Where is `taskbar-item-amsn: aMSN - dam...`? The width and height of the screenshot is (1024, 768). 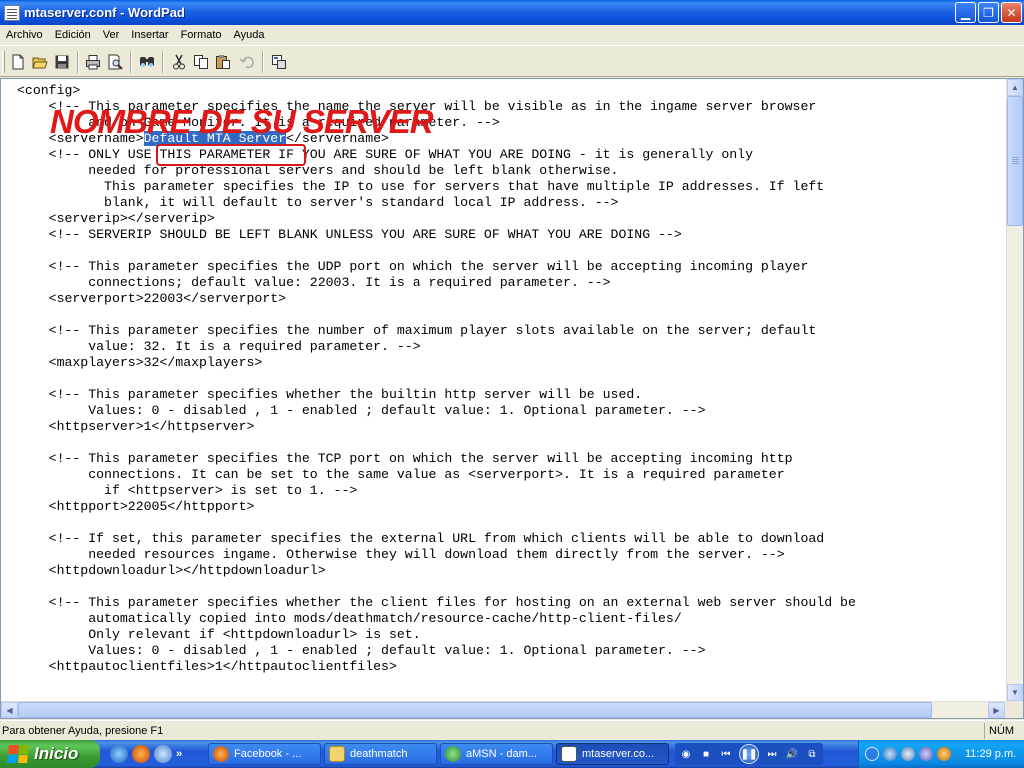
taskbar-item-amsn: aMSN - dam... is located at coordinates (496, 754).